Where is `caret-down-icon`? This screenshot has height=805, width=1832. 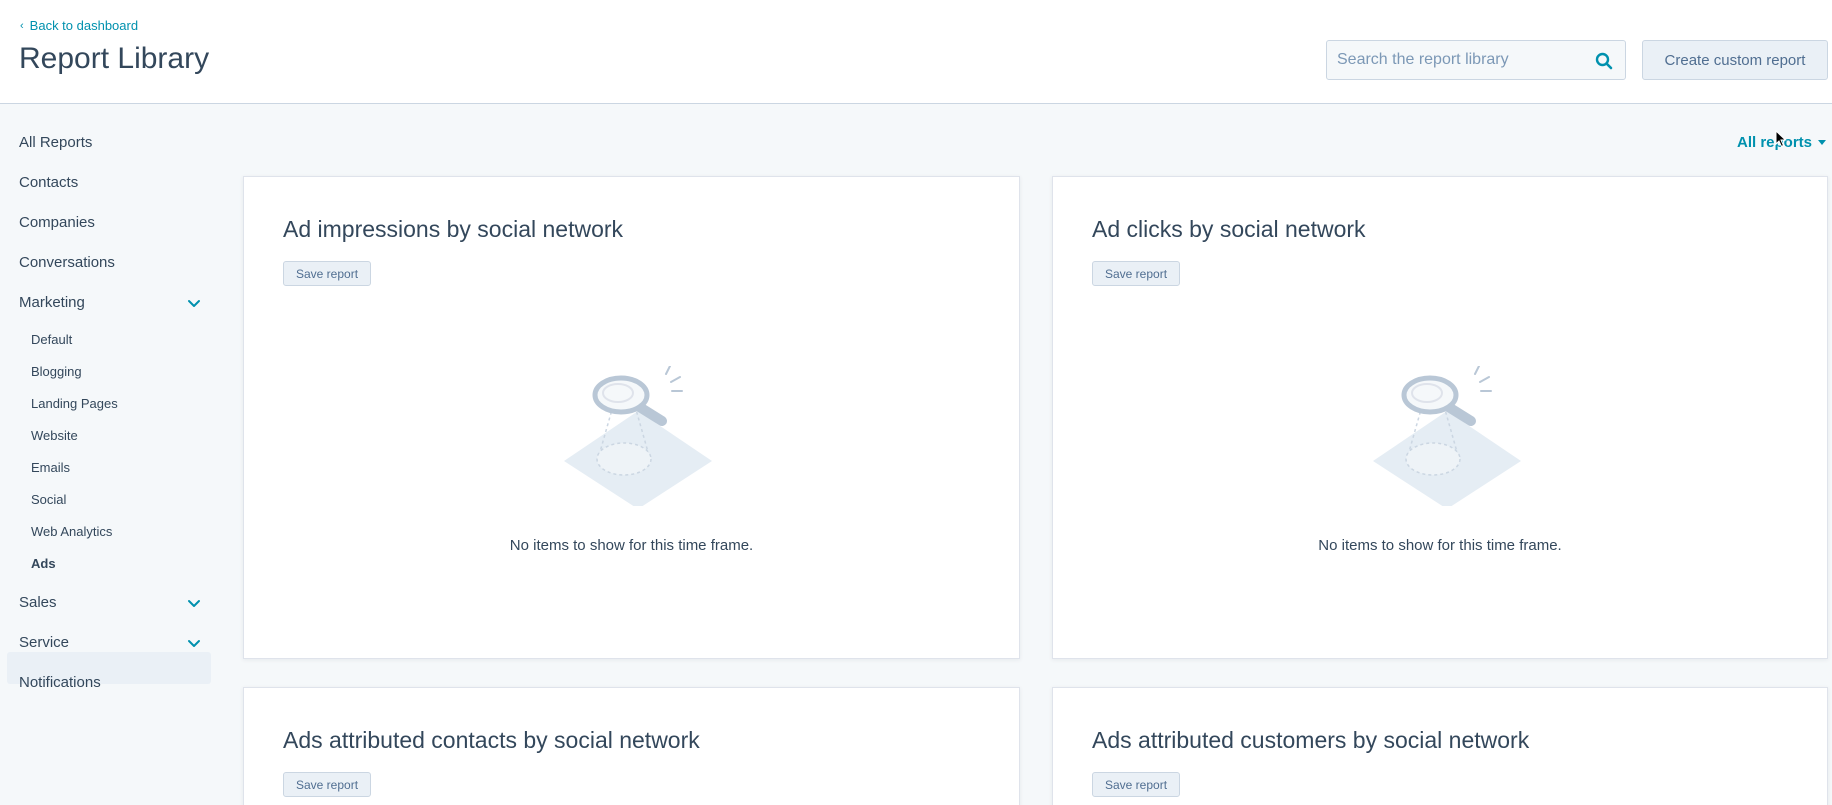 caret-down-icon is located at coordinates (1822, 142).